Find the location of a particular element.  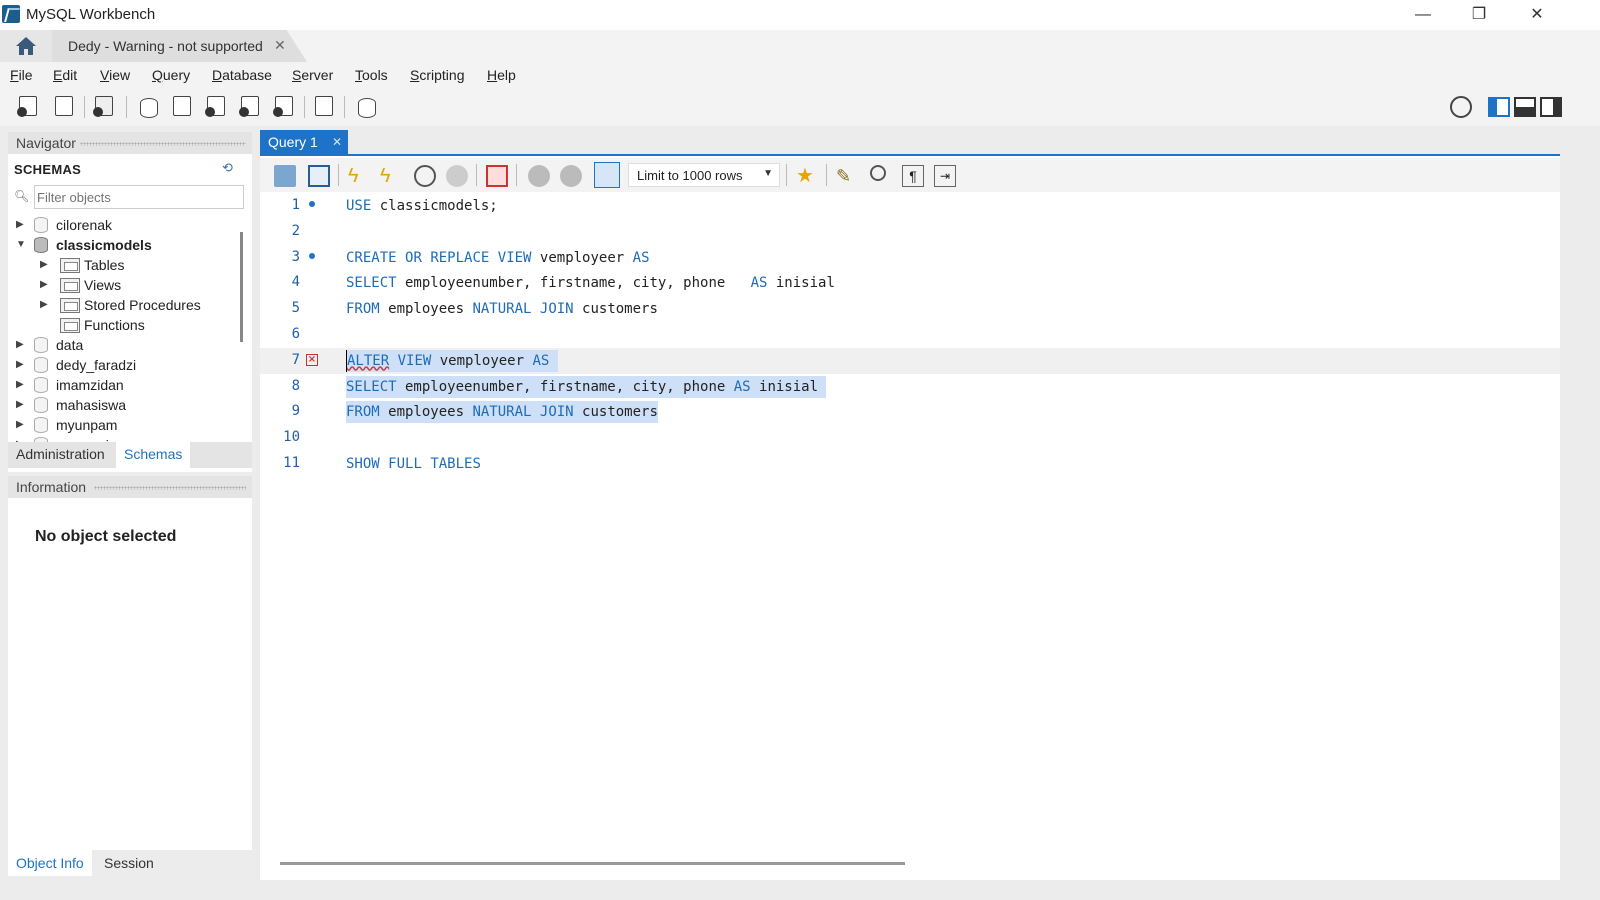

line-number: 7 is located at coordinates (295, 359).